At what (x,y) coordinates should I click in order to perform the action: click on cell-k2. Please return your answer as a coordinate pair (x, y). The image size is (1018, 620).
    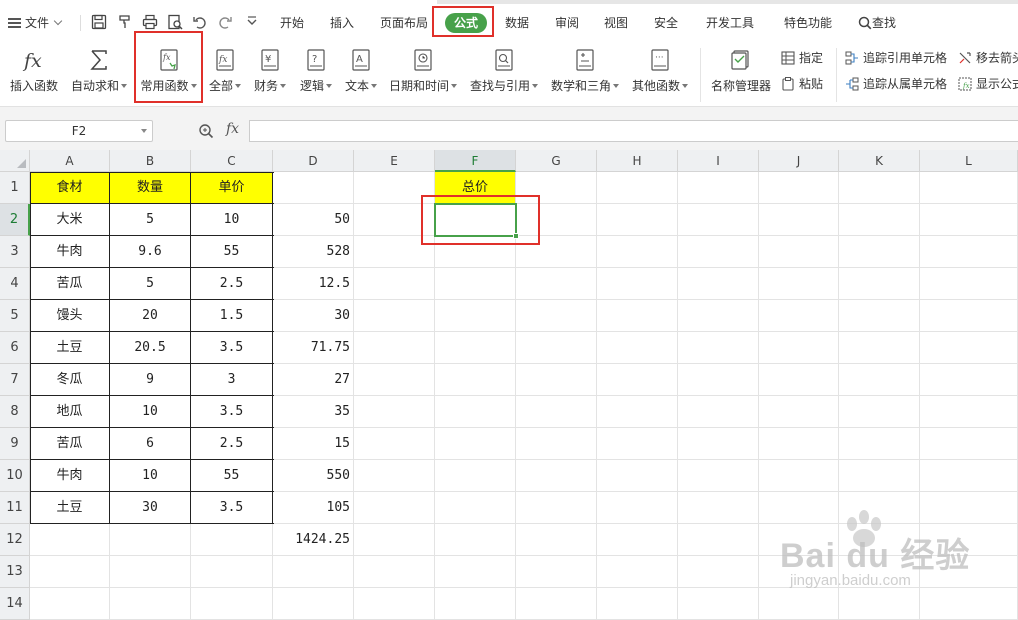
    Looking at the image, I should click on (879, 220).